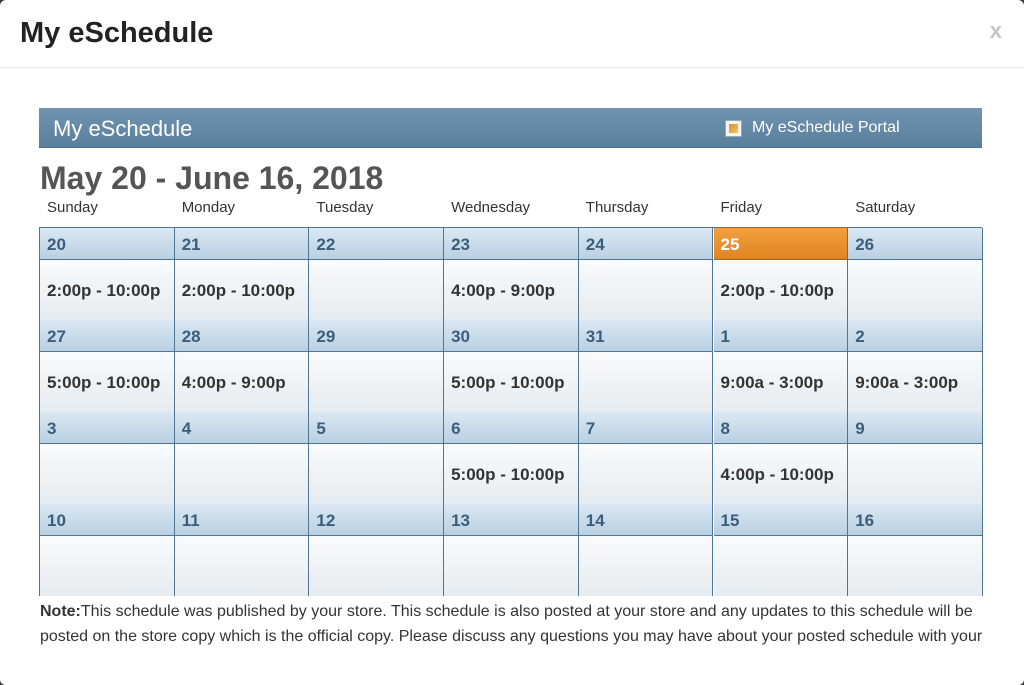  What do you see at coordinates (60, 611) in the screenshot?
I see `note-label: Note:` at bounding box center [60, 611].